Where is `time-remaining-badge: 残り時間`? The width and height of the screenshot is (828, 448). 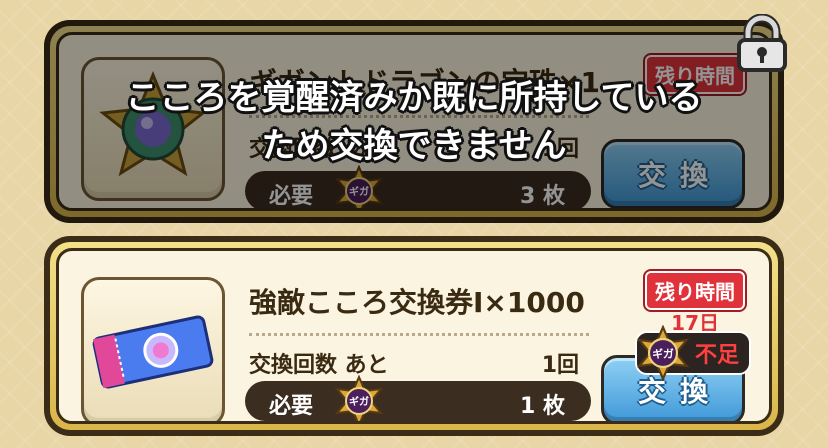 time-remaining-badge: 残り時間 is located at coordinates (695, 290).